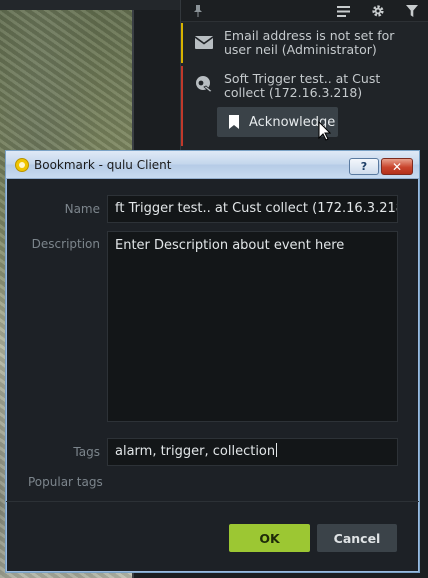  Describe the element at coordinates (412, 11) in the screenshot. I see `filter-icon` at that location.